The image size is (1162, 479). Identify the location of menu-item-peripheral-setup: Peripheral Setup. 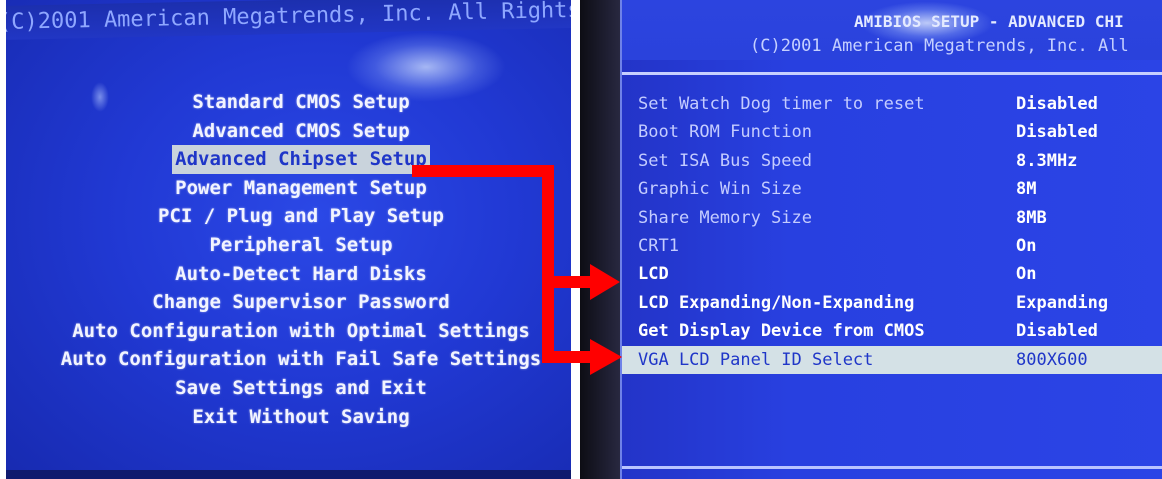
(288, 245).